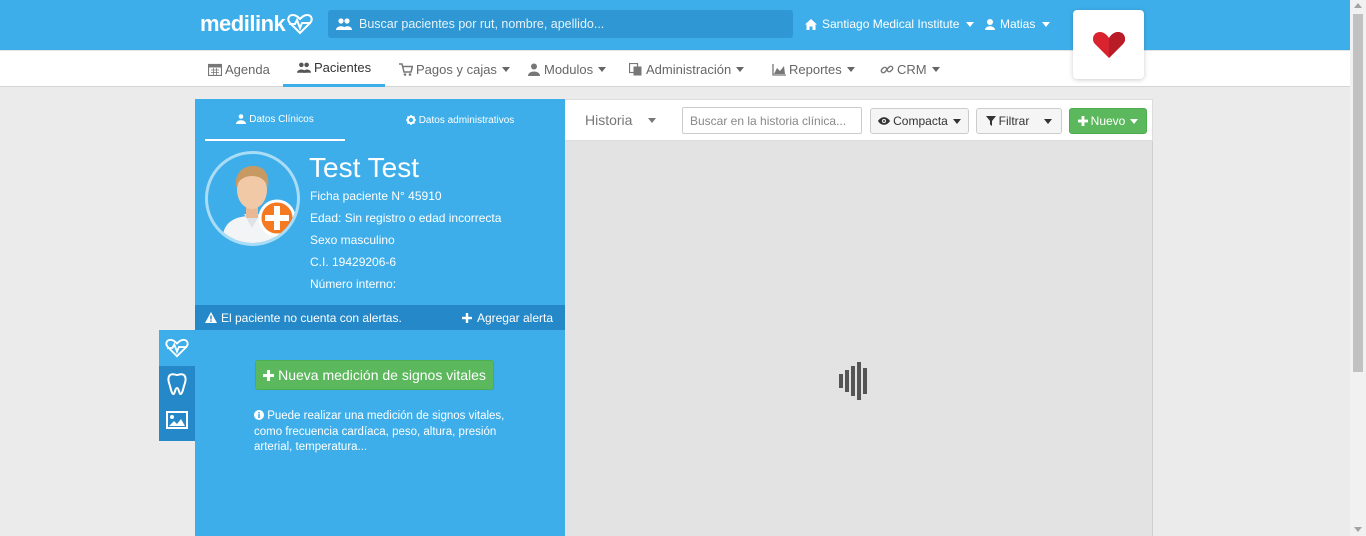  I want to click on nav-crm: CRM, so click(910, 69).